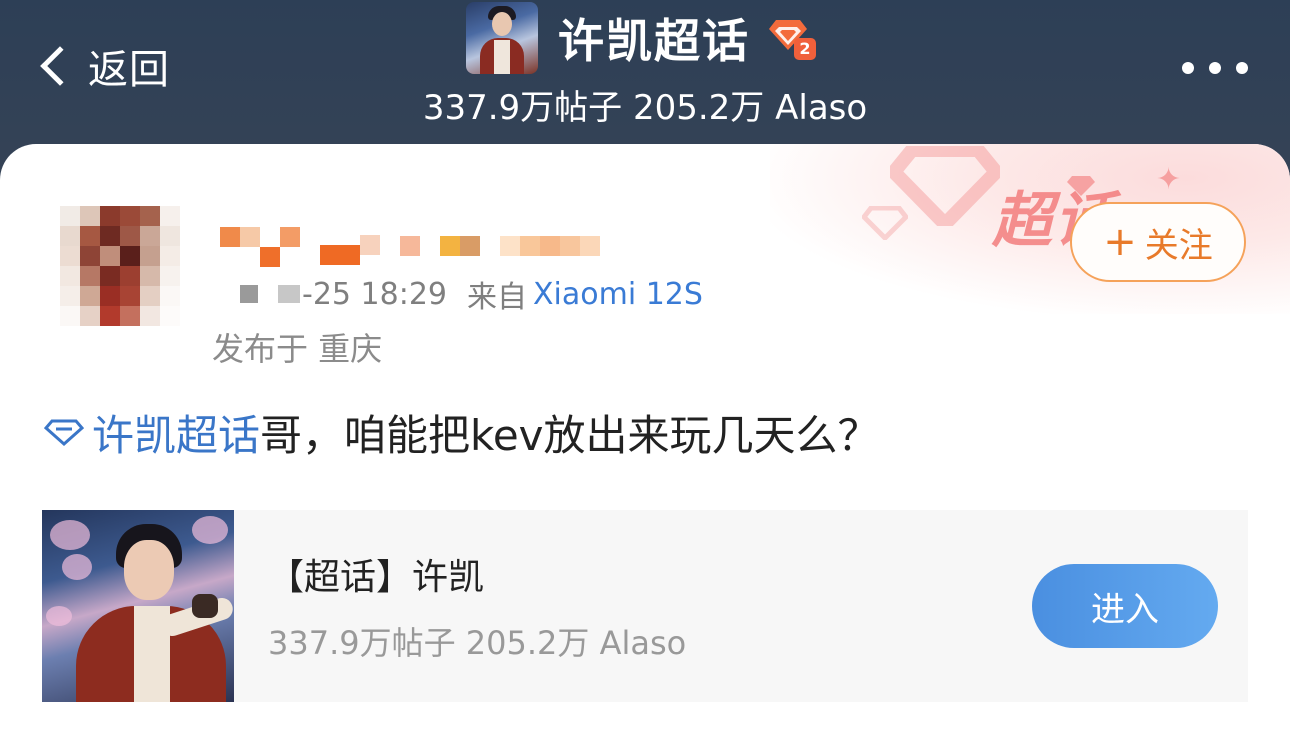 The width and height of the screenshot is (1290, 736). Describe the element at coordinates (376, 577) in the screenshot. I see `topic-card-title: 【超话】许凯` at that location.